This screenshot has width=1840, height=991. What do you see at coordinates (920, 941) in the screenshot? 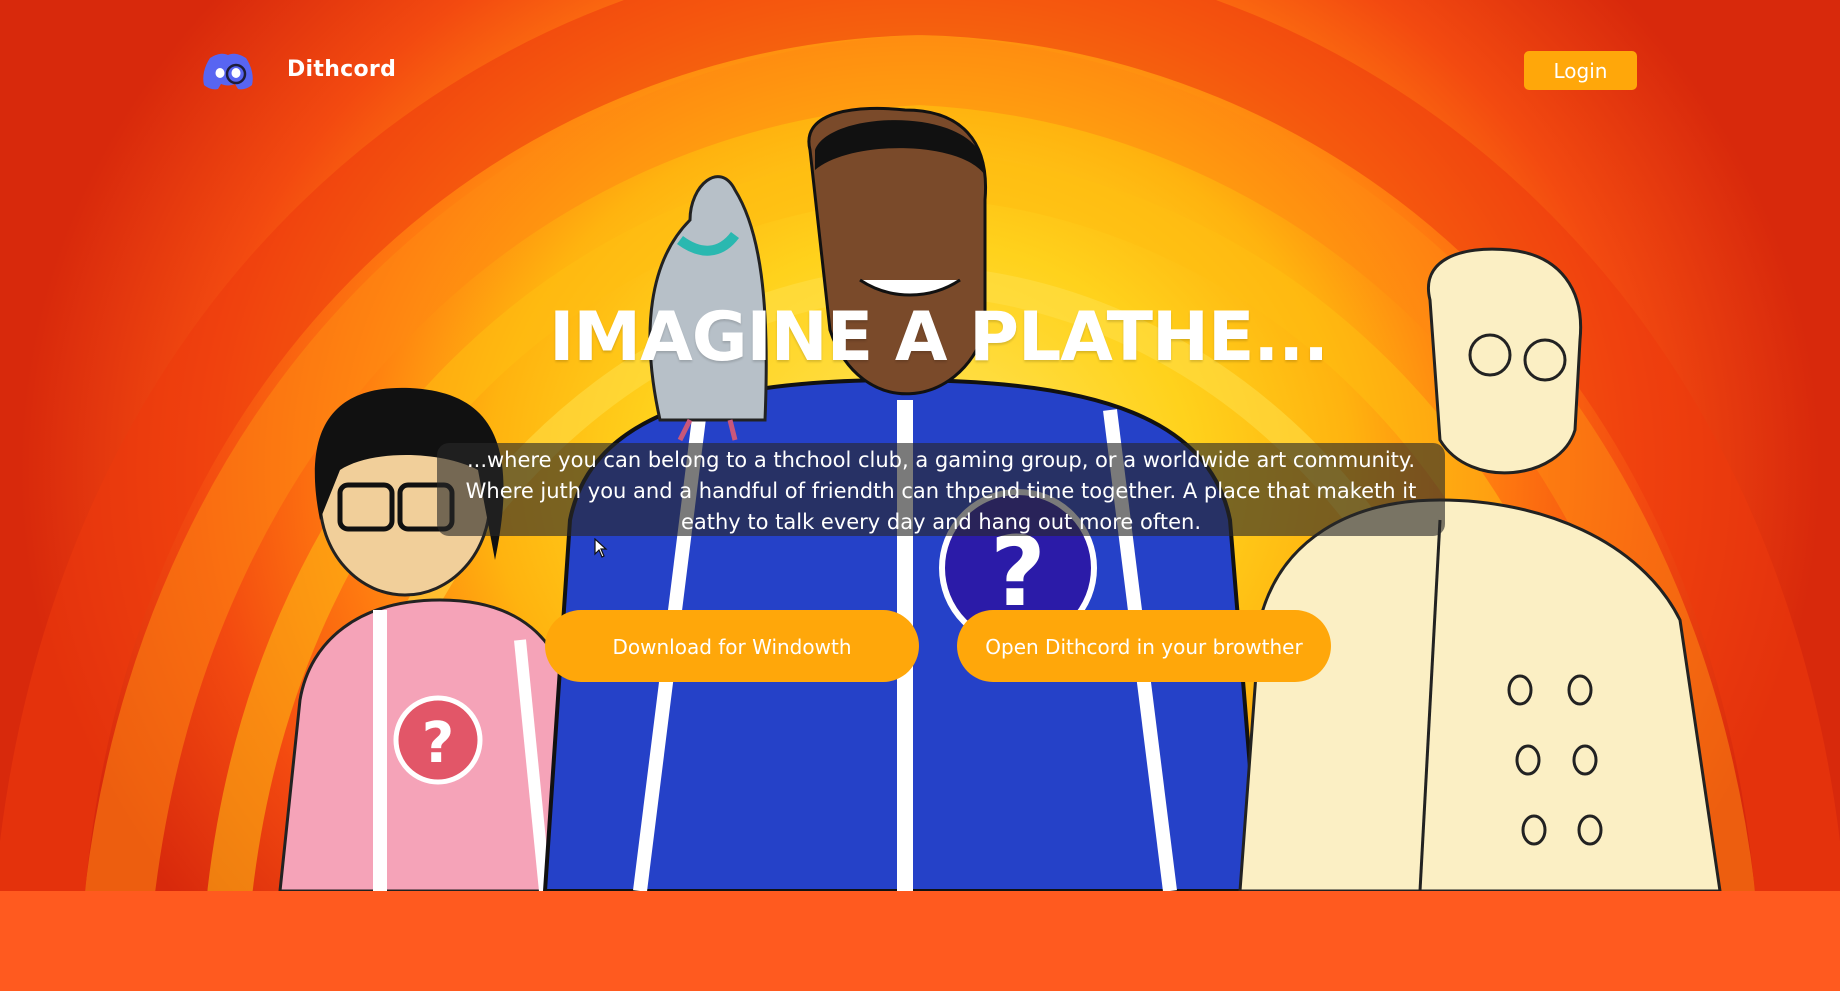
I see `footer-band` at bounding box center [920, 941].